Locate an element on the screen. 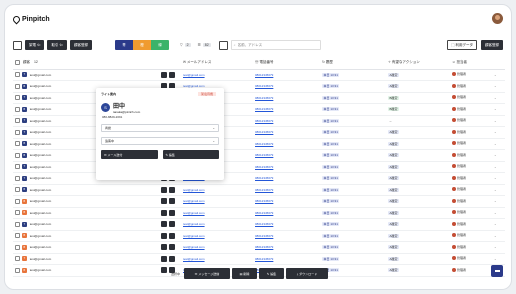  app-logo: Pinpitch is located at coordinates (30, 19).